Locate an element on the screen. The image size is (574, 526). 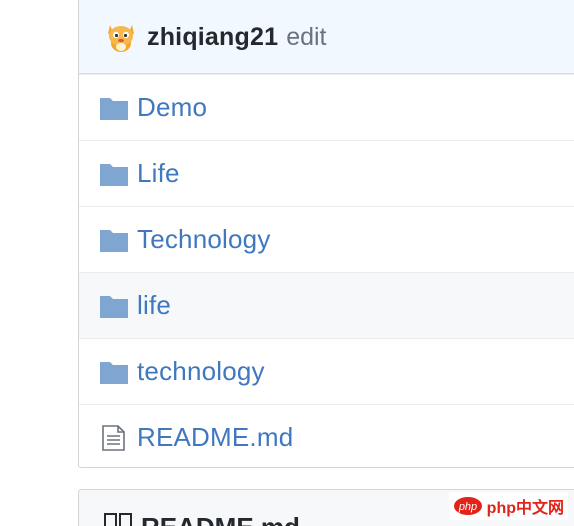
commit-header: zhiqiang21 edit is located at coordinates (326, 37).